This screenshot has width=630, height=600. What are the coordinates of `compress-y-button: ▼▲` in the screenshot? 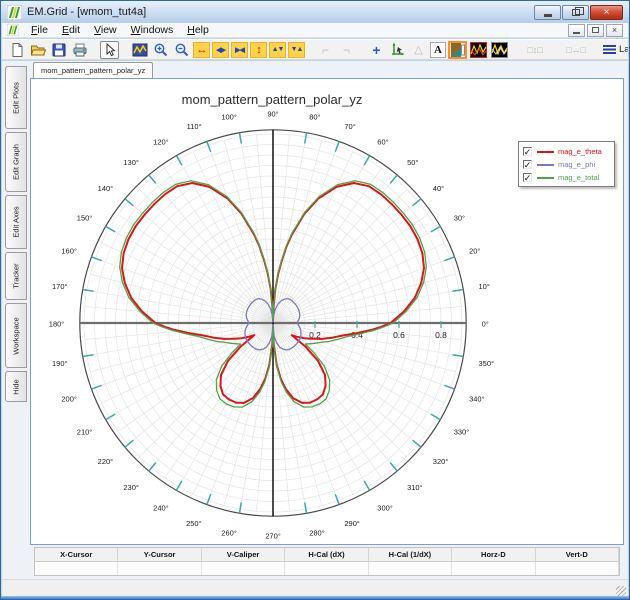 It's located at (296, 49).